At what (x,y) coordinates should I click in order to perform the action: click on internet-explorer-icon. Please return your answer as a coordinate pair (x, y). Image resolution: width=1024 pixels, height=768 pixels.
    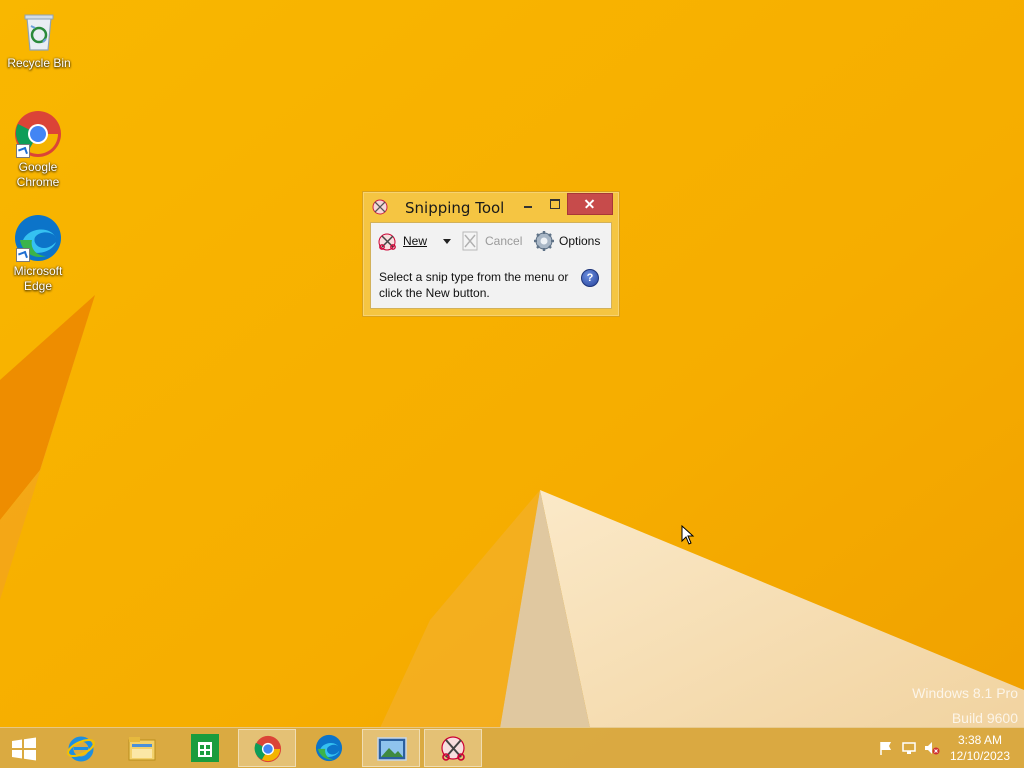
    Looking at the image, I should click on (81, 748).